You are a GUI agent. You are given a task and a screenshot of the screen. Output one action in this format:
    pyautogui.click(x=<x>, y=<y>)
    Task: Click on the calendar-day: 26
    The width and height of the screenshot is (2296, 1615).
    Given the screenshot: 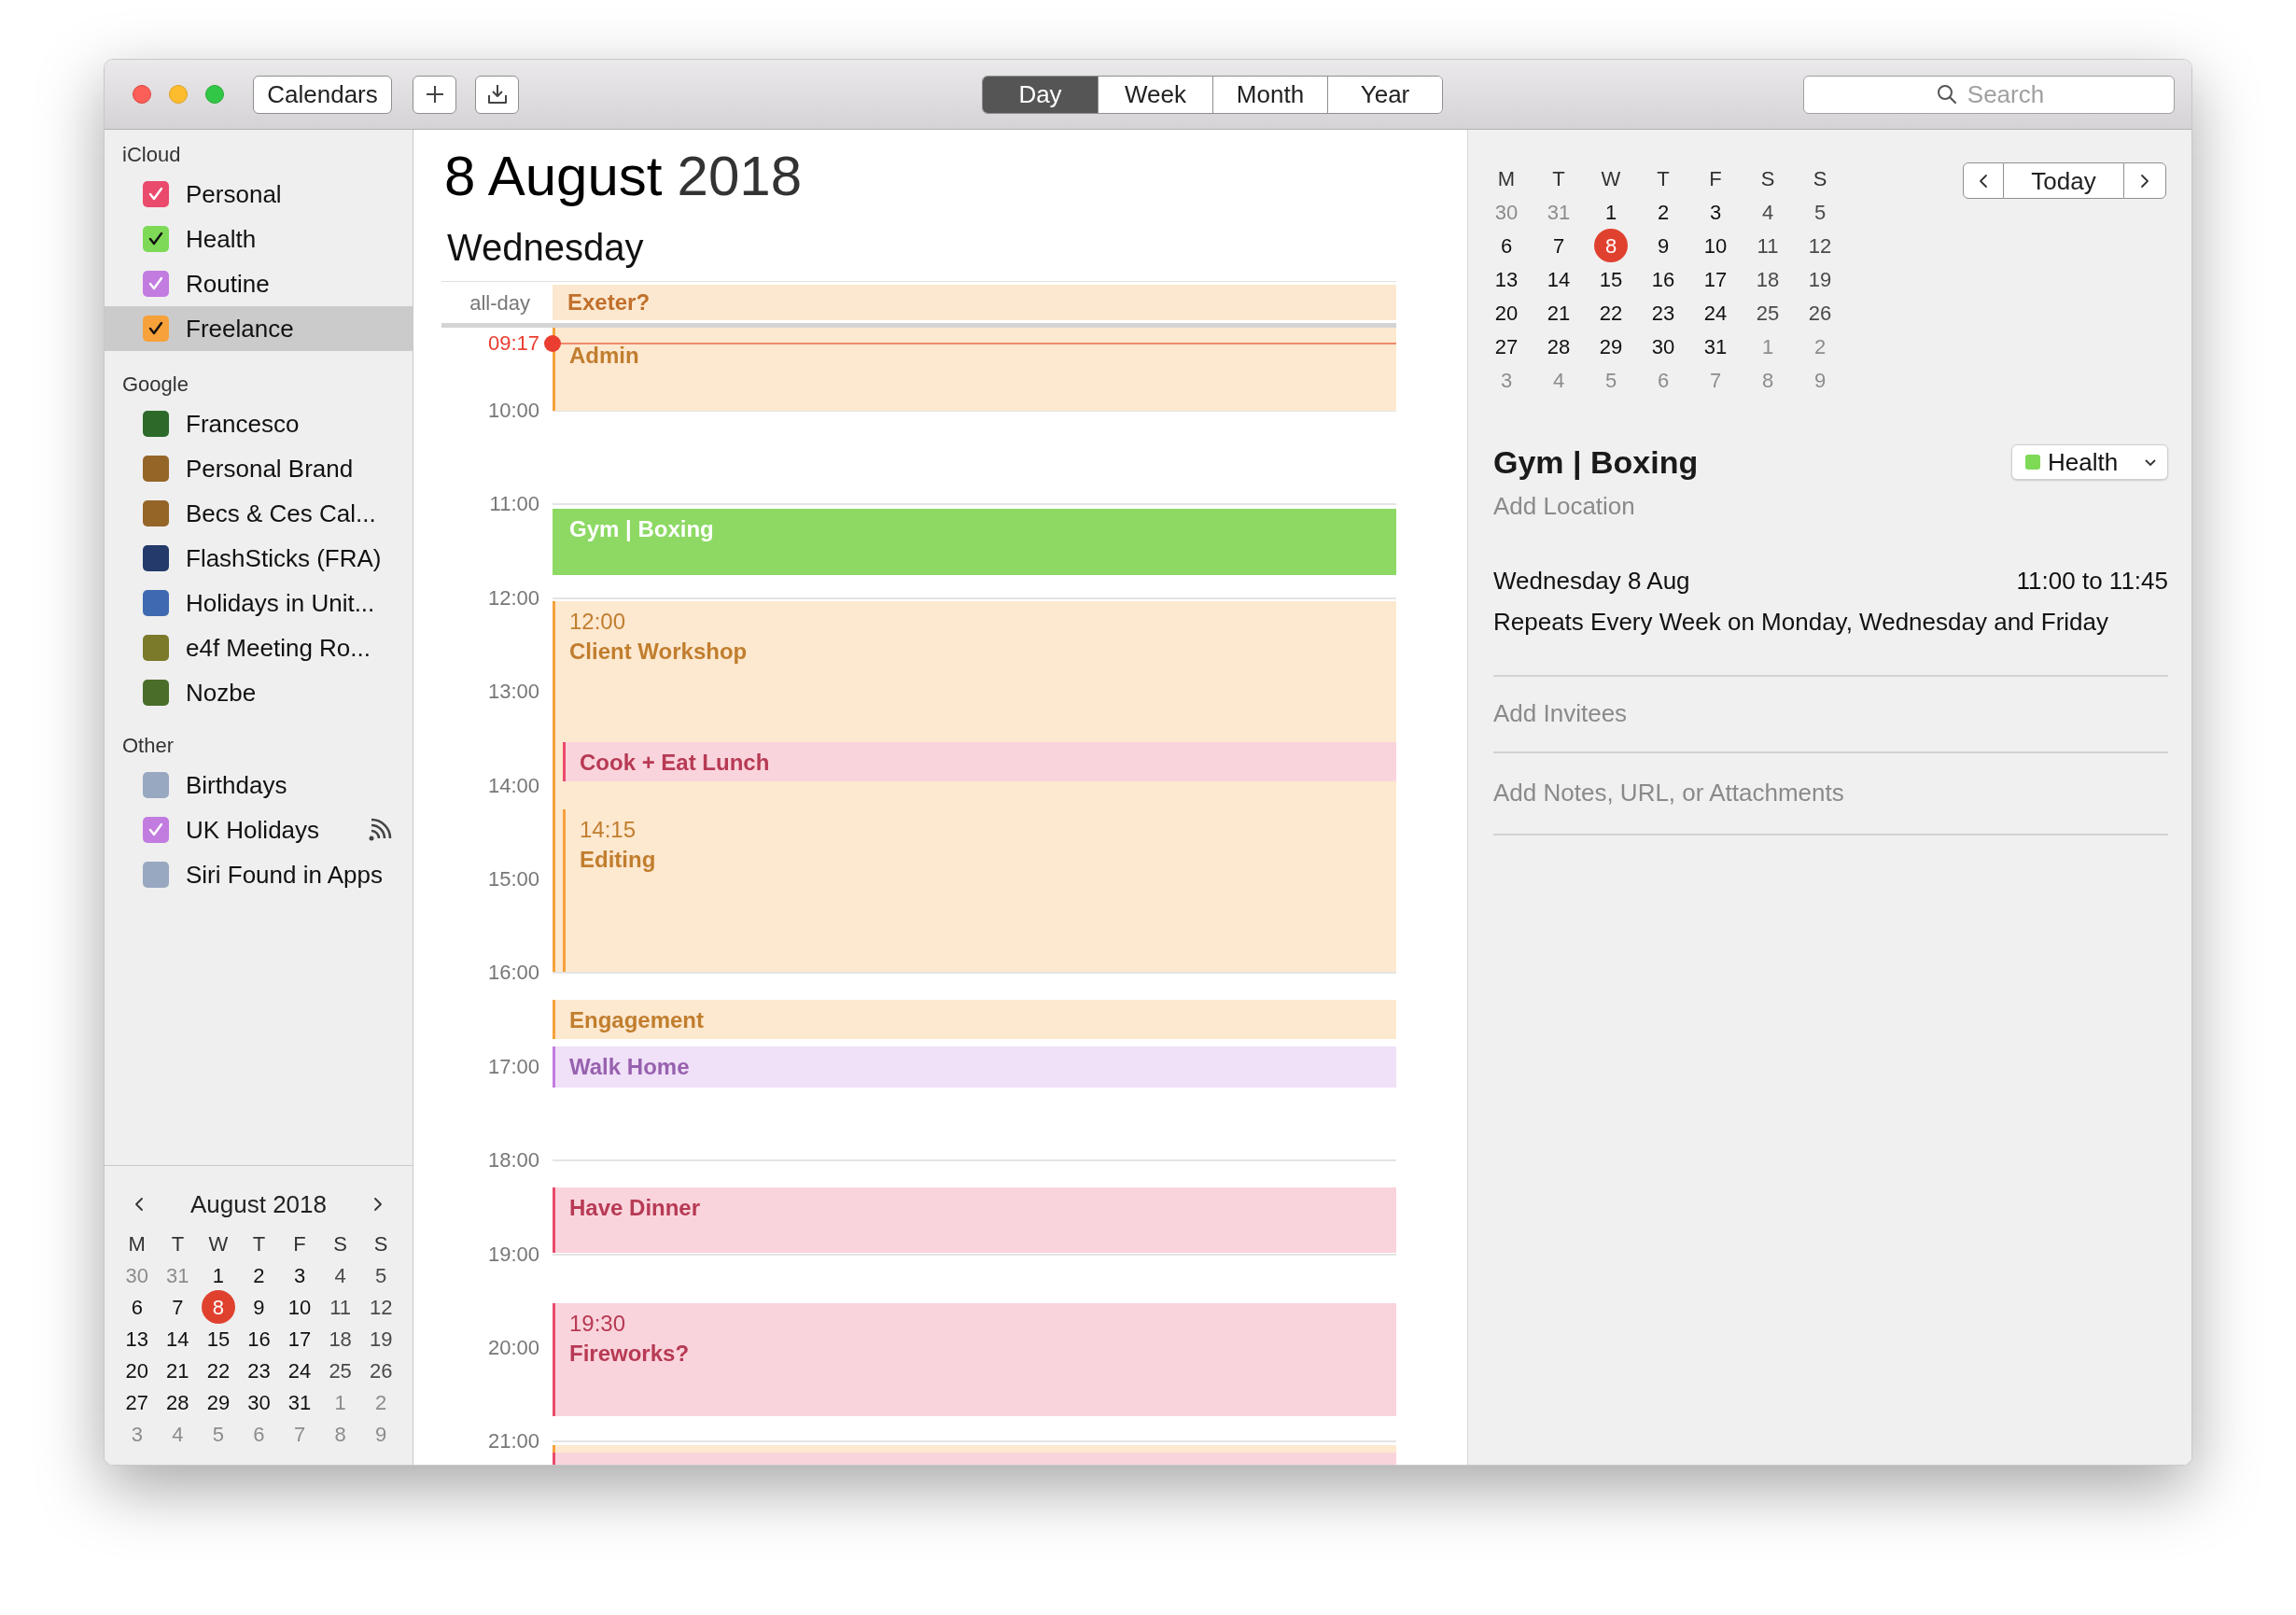 What is the action you would take?
    pyautogui.click(x=381, y=1370)
    